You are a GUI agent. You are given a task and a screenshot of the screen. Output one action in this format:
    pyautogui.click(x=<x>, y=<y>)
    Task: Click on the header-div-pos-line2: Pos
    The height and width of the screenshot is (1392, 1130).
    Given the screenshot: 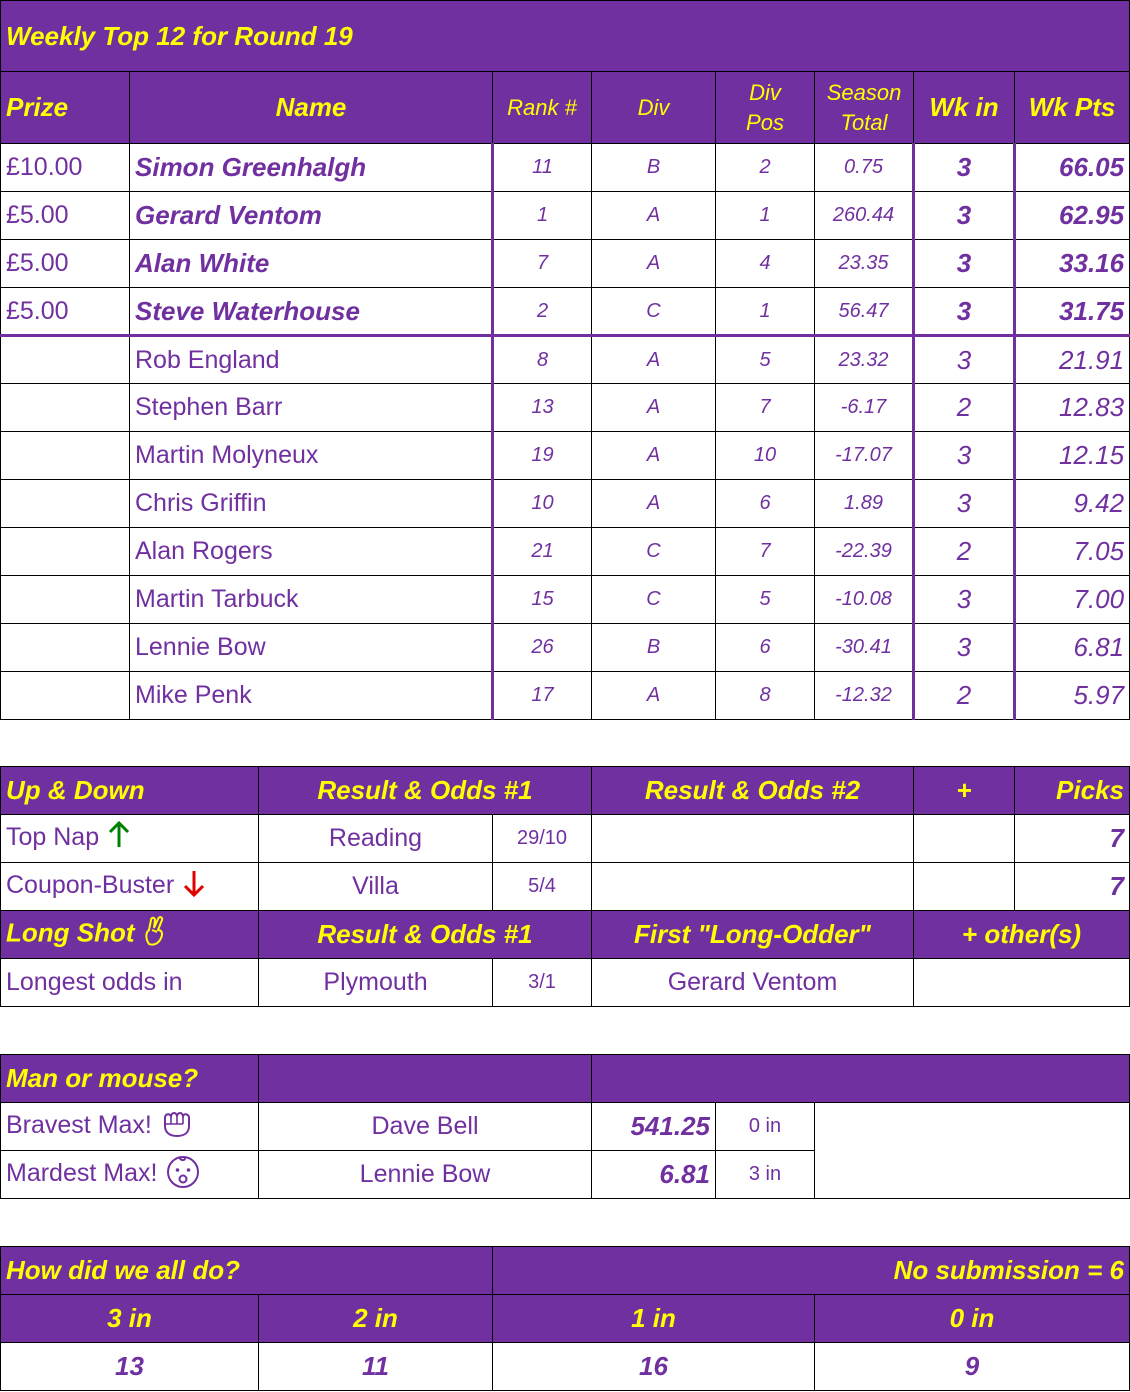 What is the action you would take?
    pyautogui.click(x=765, y=122)
    